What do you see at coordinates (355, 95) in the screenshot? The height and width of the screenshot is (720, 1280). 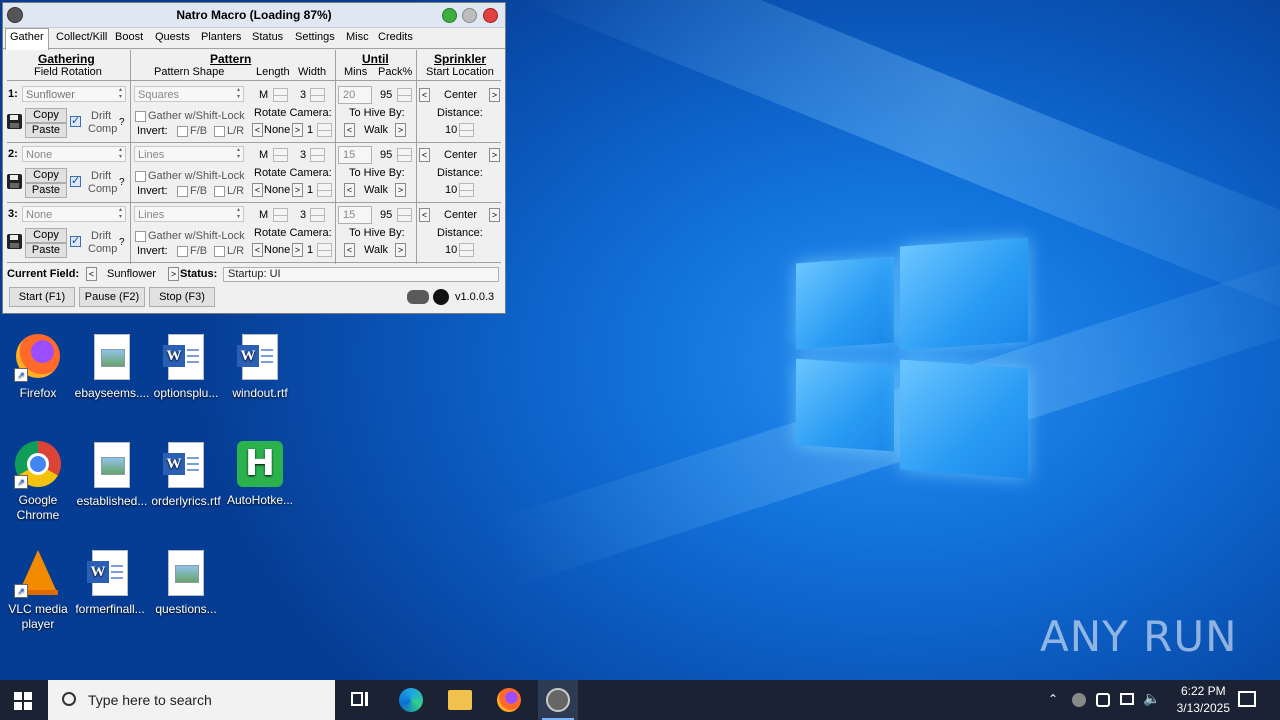 I see `mins-input: 20` at bounding box center [355, 95].